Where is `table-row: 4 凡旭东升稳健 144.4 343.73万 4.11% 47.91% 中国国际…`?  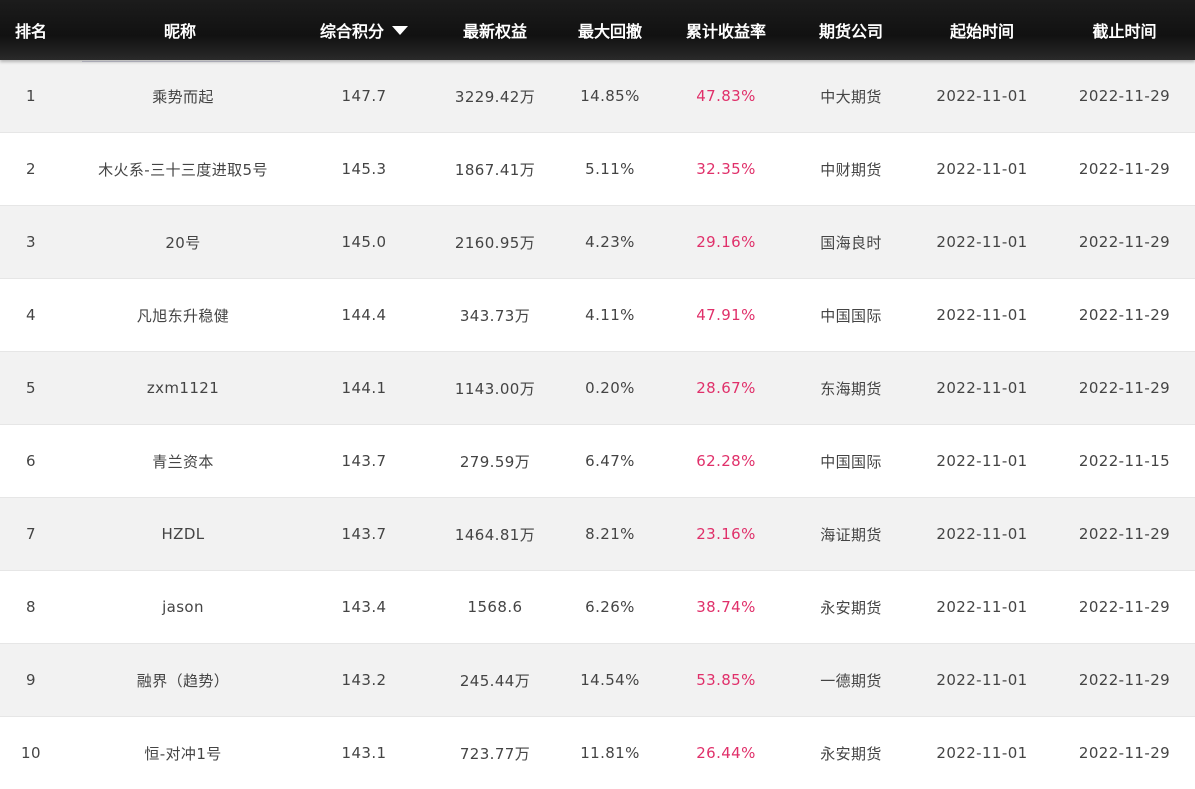
table-row: 4 凡旭东升稳健 144.4 343.73万 4.11% 47.91% 中国国际… is located at coordinates (597, 315).